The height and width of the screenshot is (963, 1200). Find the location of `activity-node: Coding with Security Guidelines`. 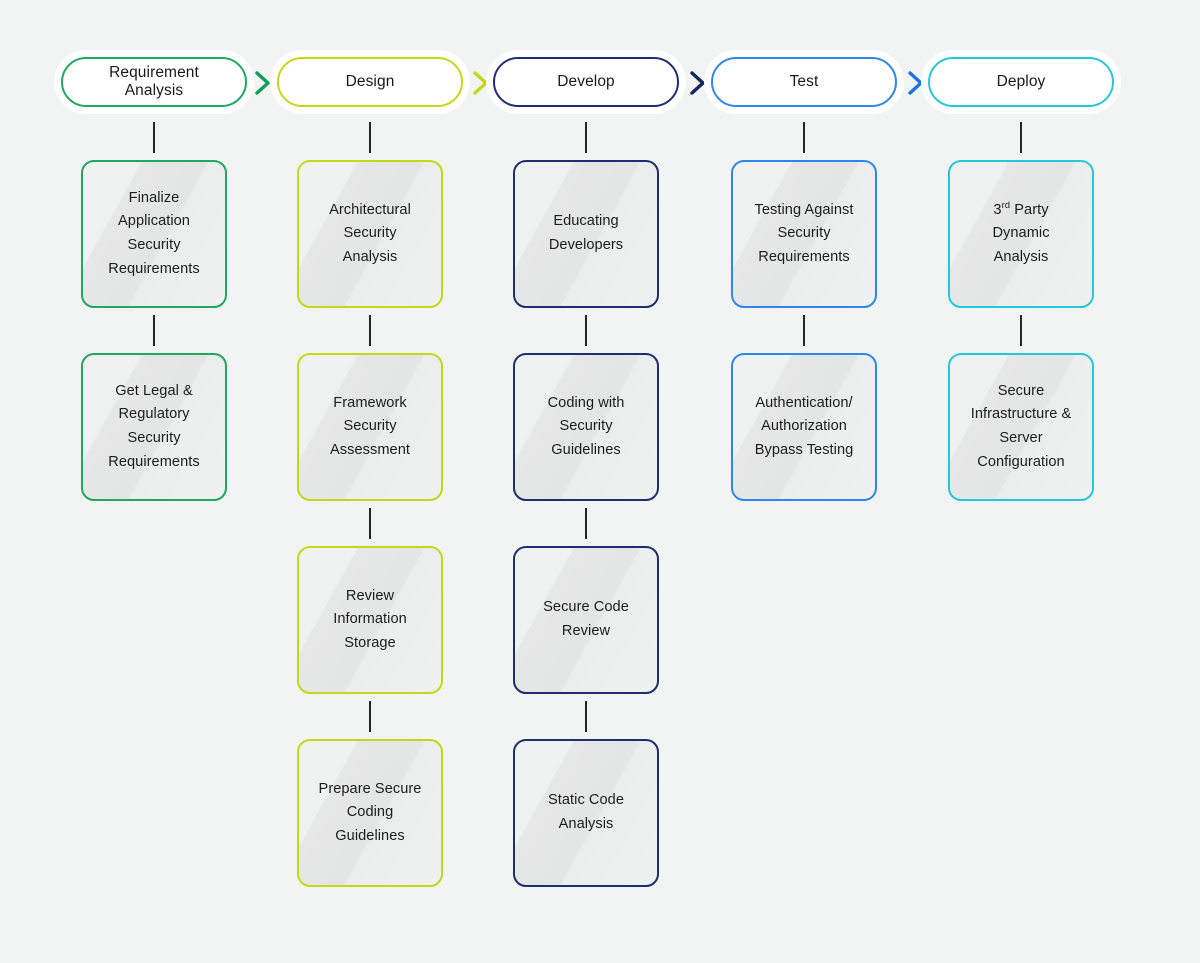

activity-node: Coding with Security Guidelines is located at coordinates (586, 427).